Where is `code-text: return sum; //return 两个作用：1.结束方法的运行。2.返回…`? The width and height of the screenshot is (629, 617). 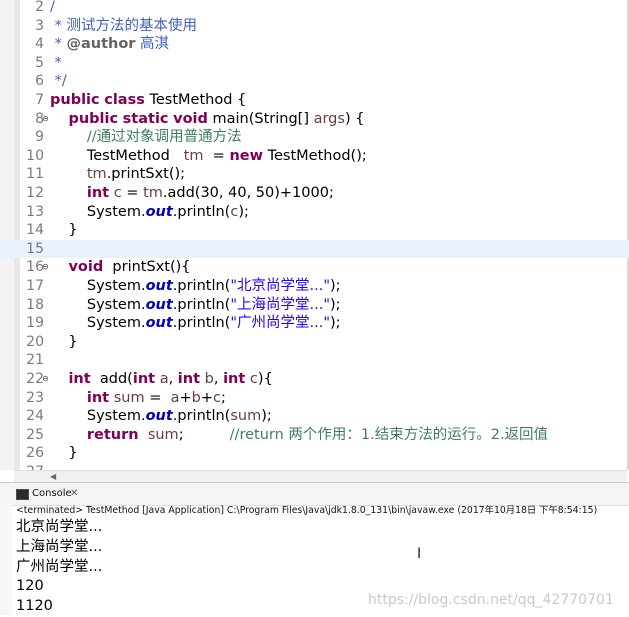 code-text: return sum; //return 两个作用：1.结束方法的运行。2.返回… is located at coordinates (299, 435).